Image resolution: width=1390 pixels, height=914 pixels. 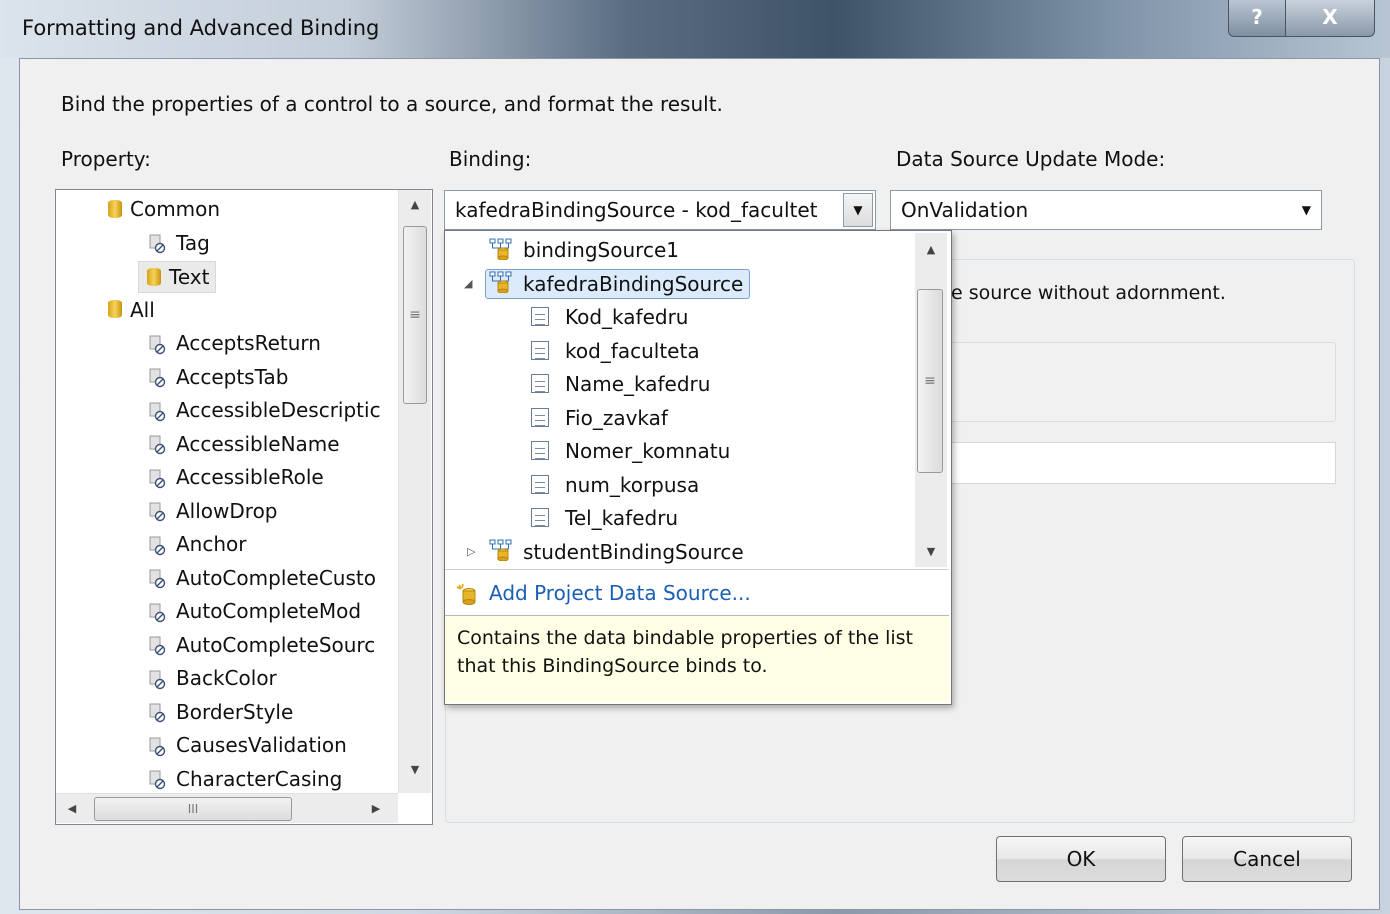 What do you see at coordinates (254, 611) in the screenshot?
I see `property-tree-item: AutoCompleteMod` at bounding box center [254, 611].